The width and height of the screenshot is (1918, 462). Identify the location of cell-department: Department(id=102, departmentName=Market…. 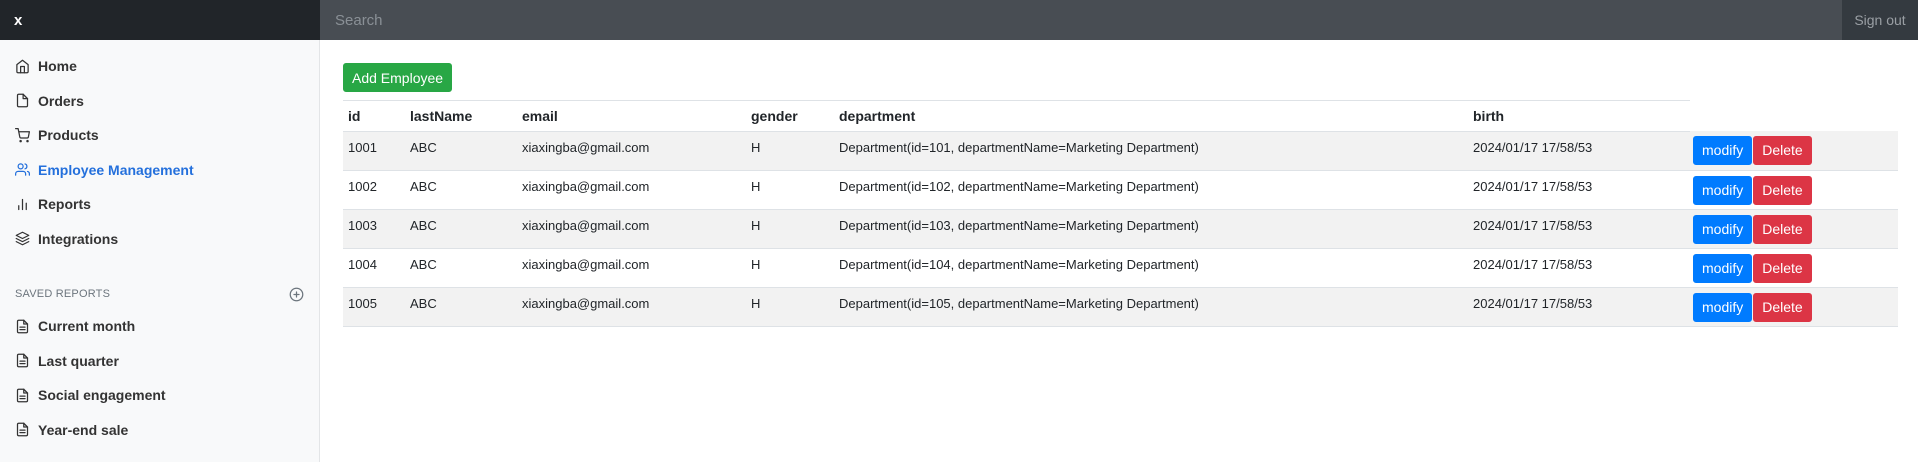
(1151, 190).